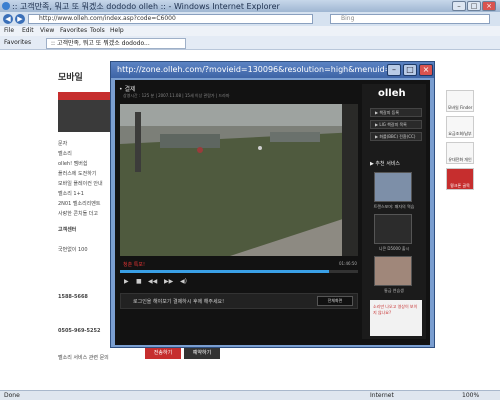  I want to click on reserve-button: 예약하기, so click(202, 353).